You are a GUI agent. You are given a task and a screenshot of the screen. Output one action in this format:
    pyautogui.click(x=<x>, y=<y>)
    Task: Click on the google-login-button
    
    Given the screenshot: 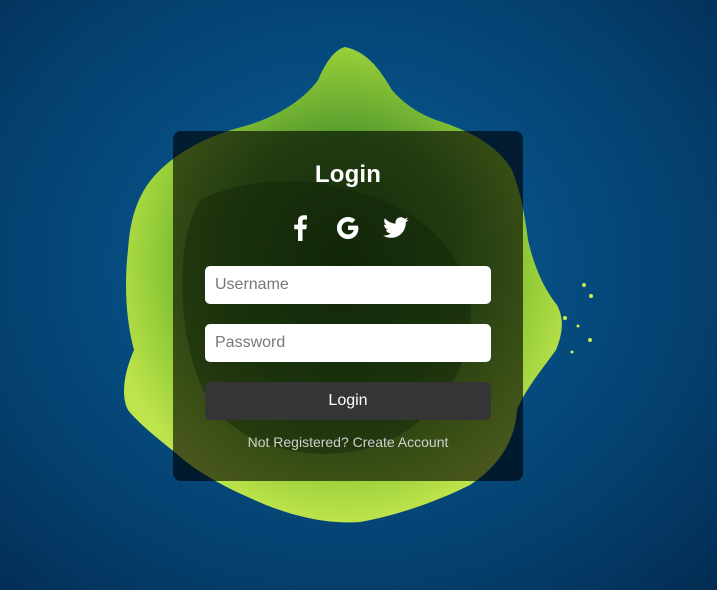 What is the action you would take?
    pyautogui.click(x=348, y=228)
    